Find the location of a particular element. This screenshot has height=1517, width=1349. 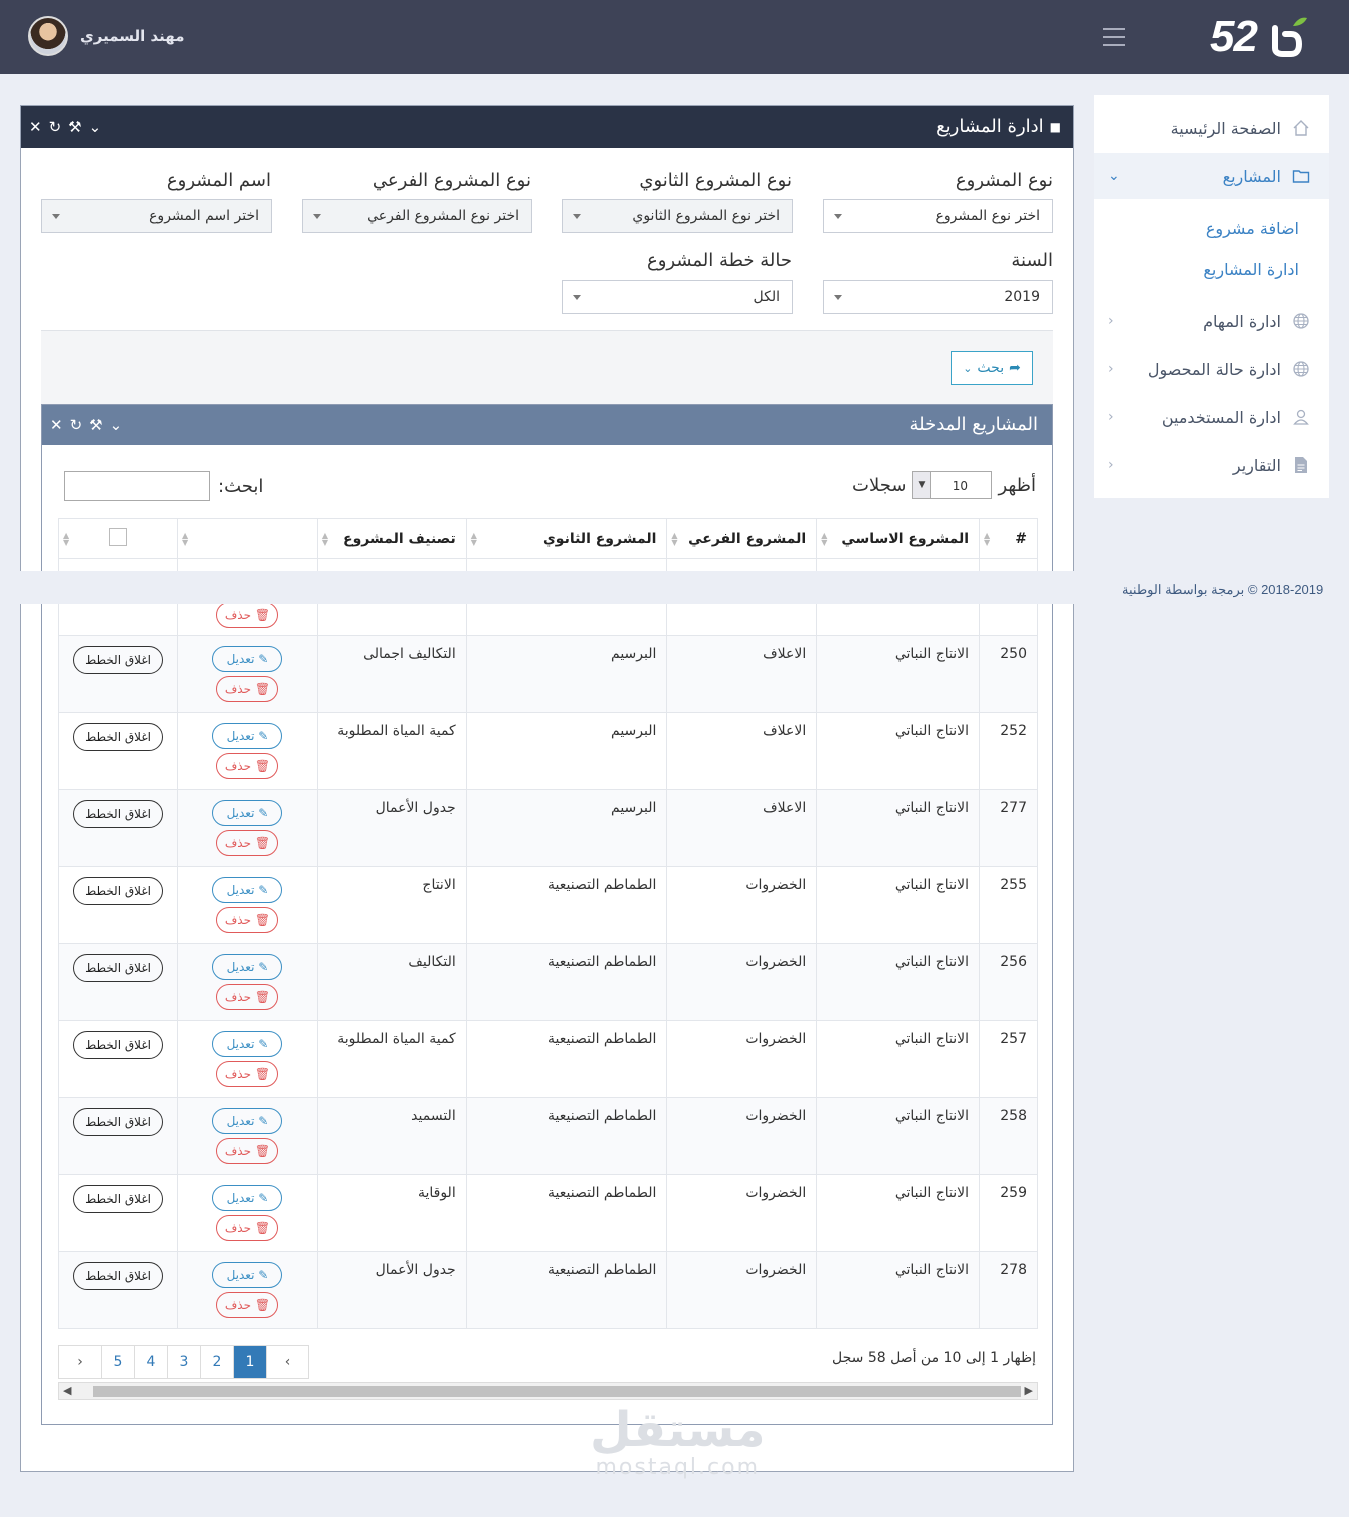

column-header-actions: ▲ ▼ is located at coordinates (247, 538).